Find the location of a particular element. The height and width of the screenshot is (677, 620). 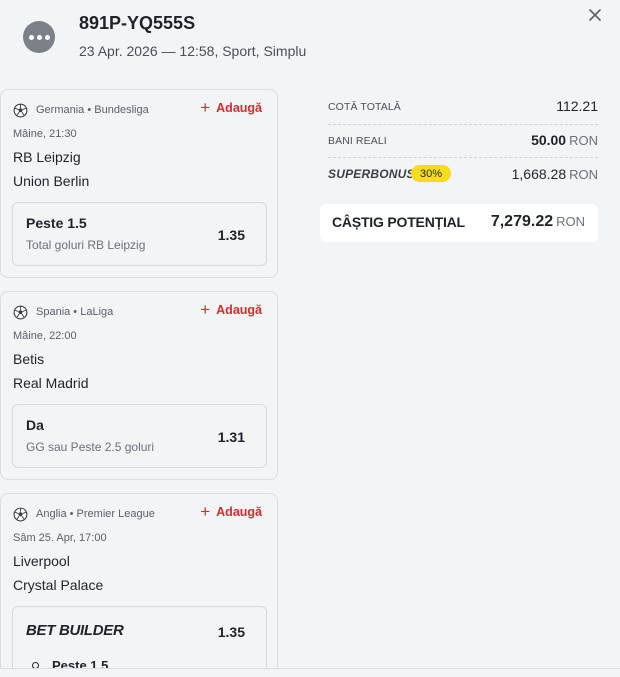

kickoff-time: Sâm 25. Apr, 17:00 is located at coordinates (60, 538).